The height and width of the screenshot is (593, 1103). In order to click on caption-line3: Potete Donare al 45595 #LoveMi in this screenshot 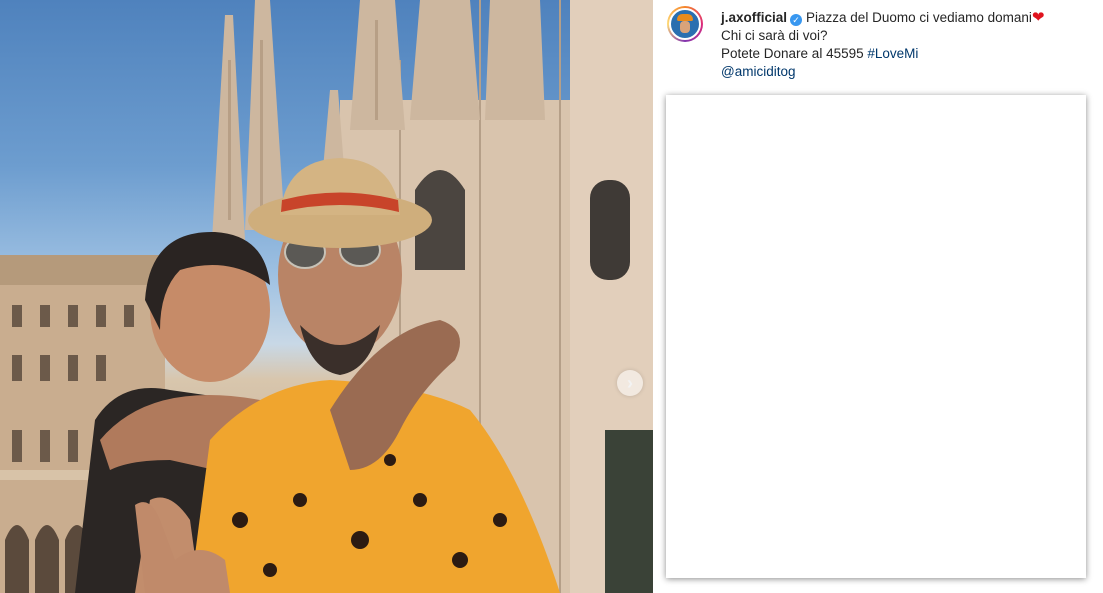, I will do `click(882, 54)`.